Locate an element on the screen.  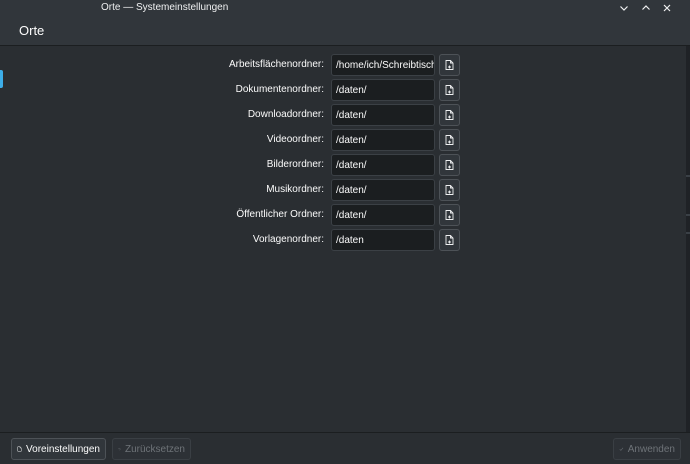
row-pictures-folder: Bilderordner: /daten/ is located at coordinates (345, 165).